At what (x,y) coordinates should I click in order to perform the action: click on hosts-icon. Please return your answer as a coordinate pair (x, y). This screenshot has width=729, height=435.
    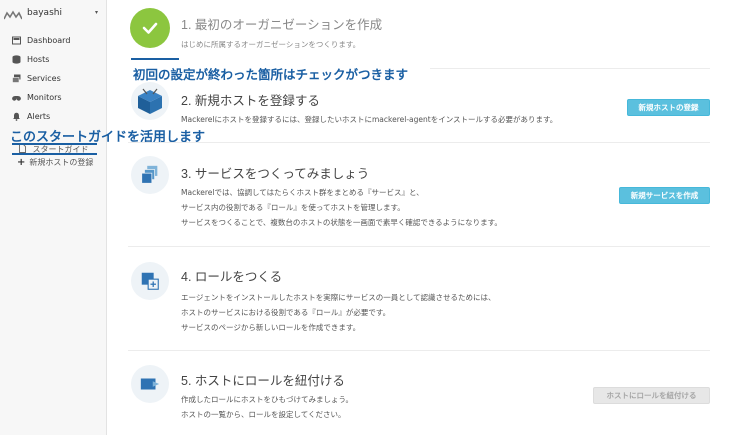
    Looking at the image, I should click on (16, 59).